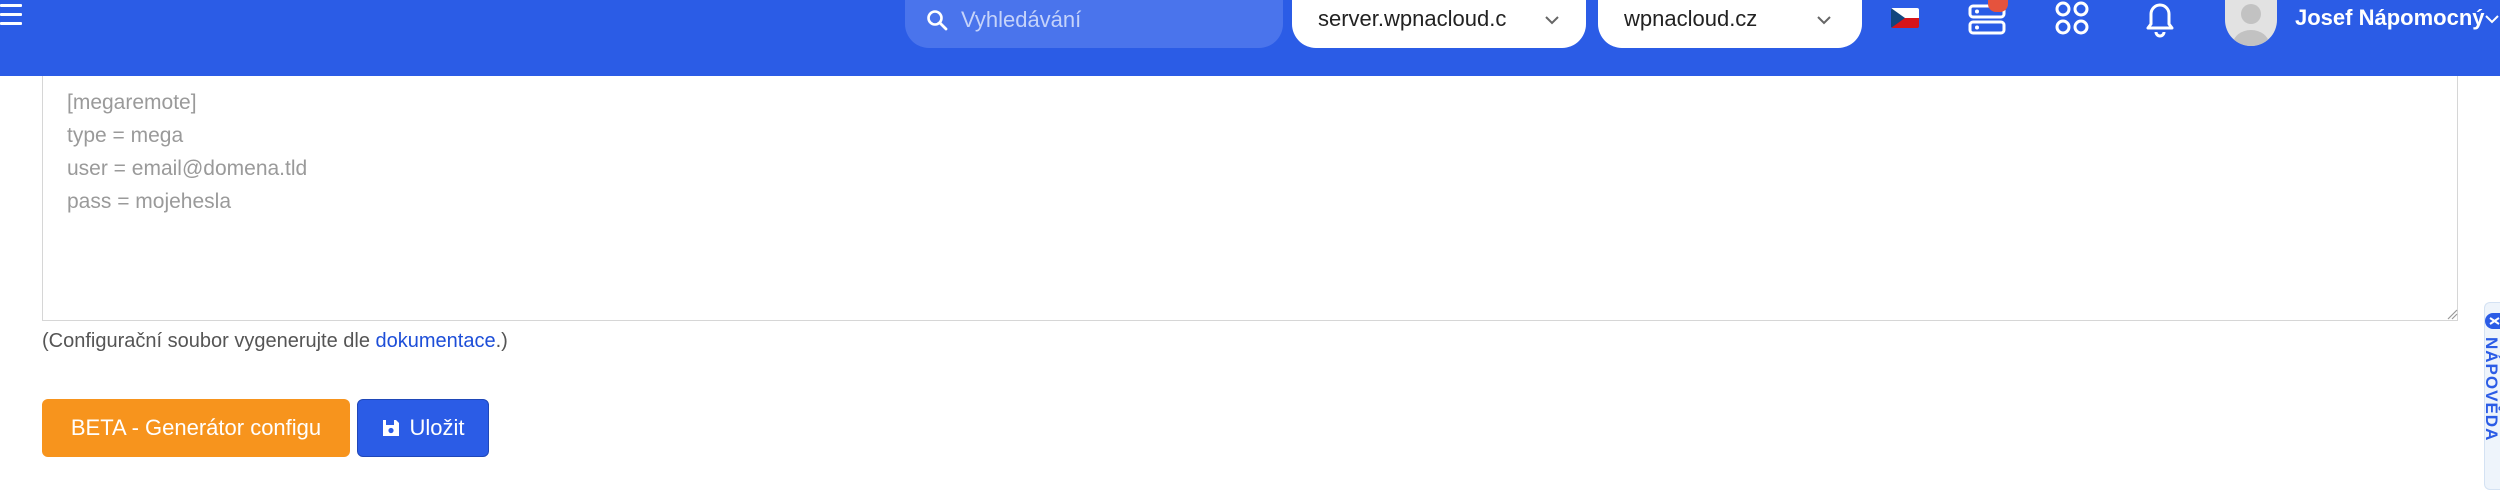 This screenshot has width=2500, height=490. I want to click on search-box, so click(1094, 24).